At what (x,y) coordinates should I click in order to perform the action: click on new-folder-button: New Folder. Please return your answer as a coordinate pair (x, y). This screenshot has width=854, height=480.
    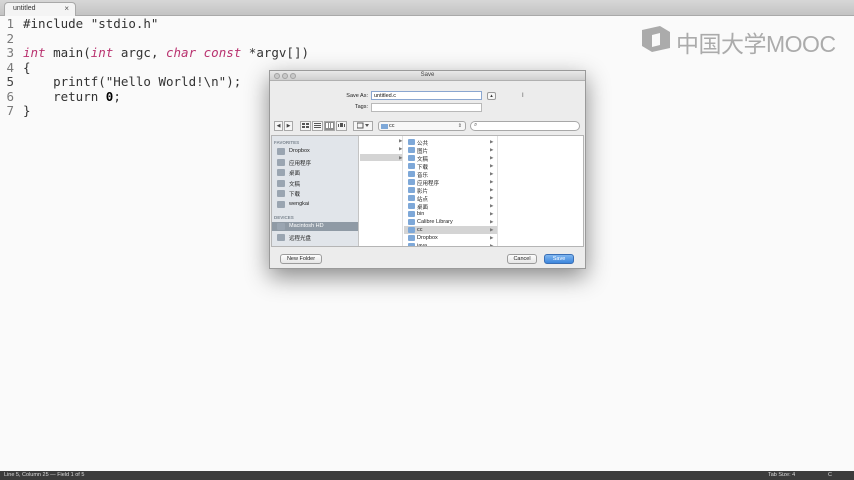
    Looking at the image, I should click on (301, 259).